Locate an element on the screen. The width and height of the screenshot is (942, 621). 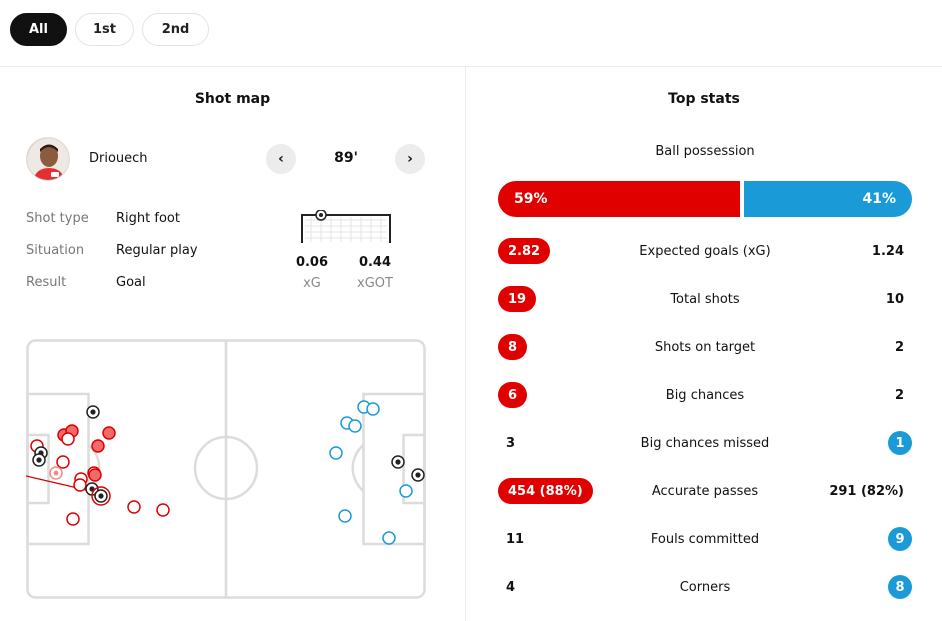
stat-away-value: 9 is located at coordinates (900, 539).